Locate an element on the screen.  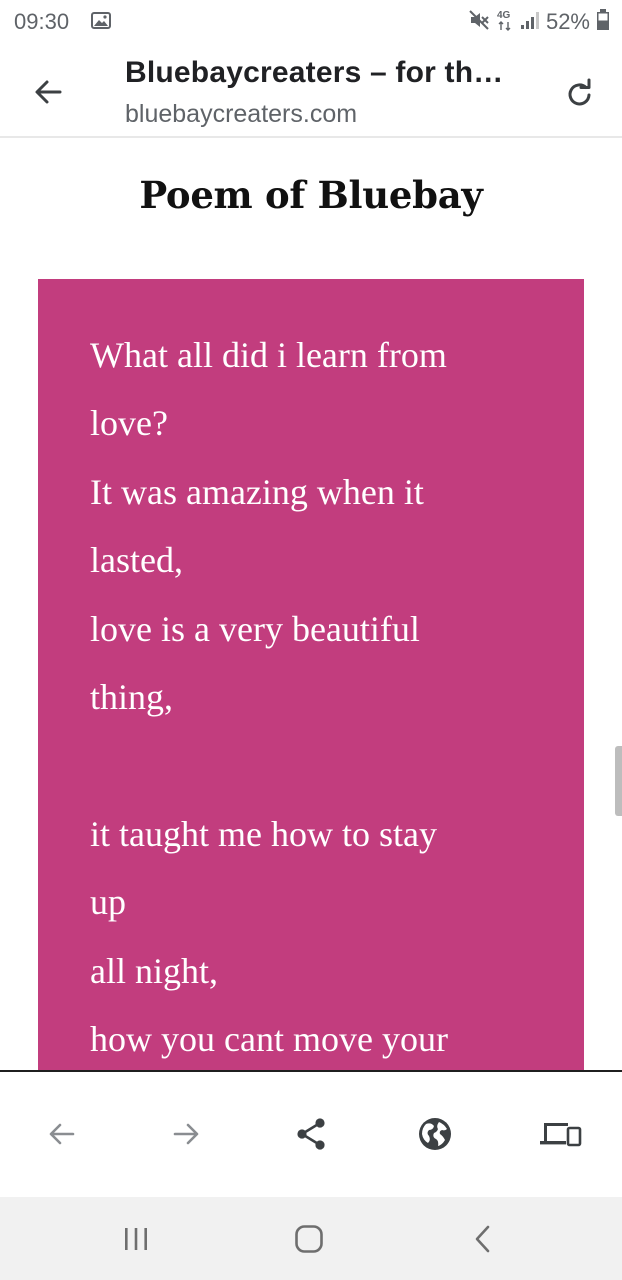
toolbar-globe-button is located at coordinates (435, 1134).